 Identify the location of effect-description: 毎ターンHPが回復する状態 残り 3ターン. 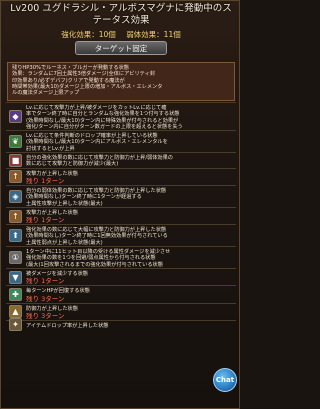
(131, 294).